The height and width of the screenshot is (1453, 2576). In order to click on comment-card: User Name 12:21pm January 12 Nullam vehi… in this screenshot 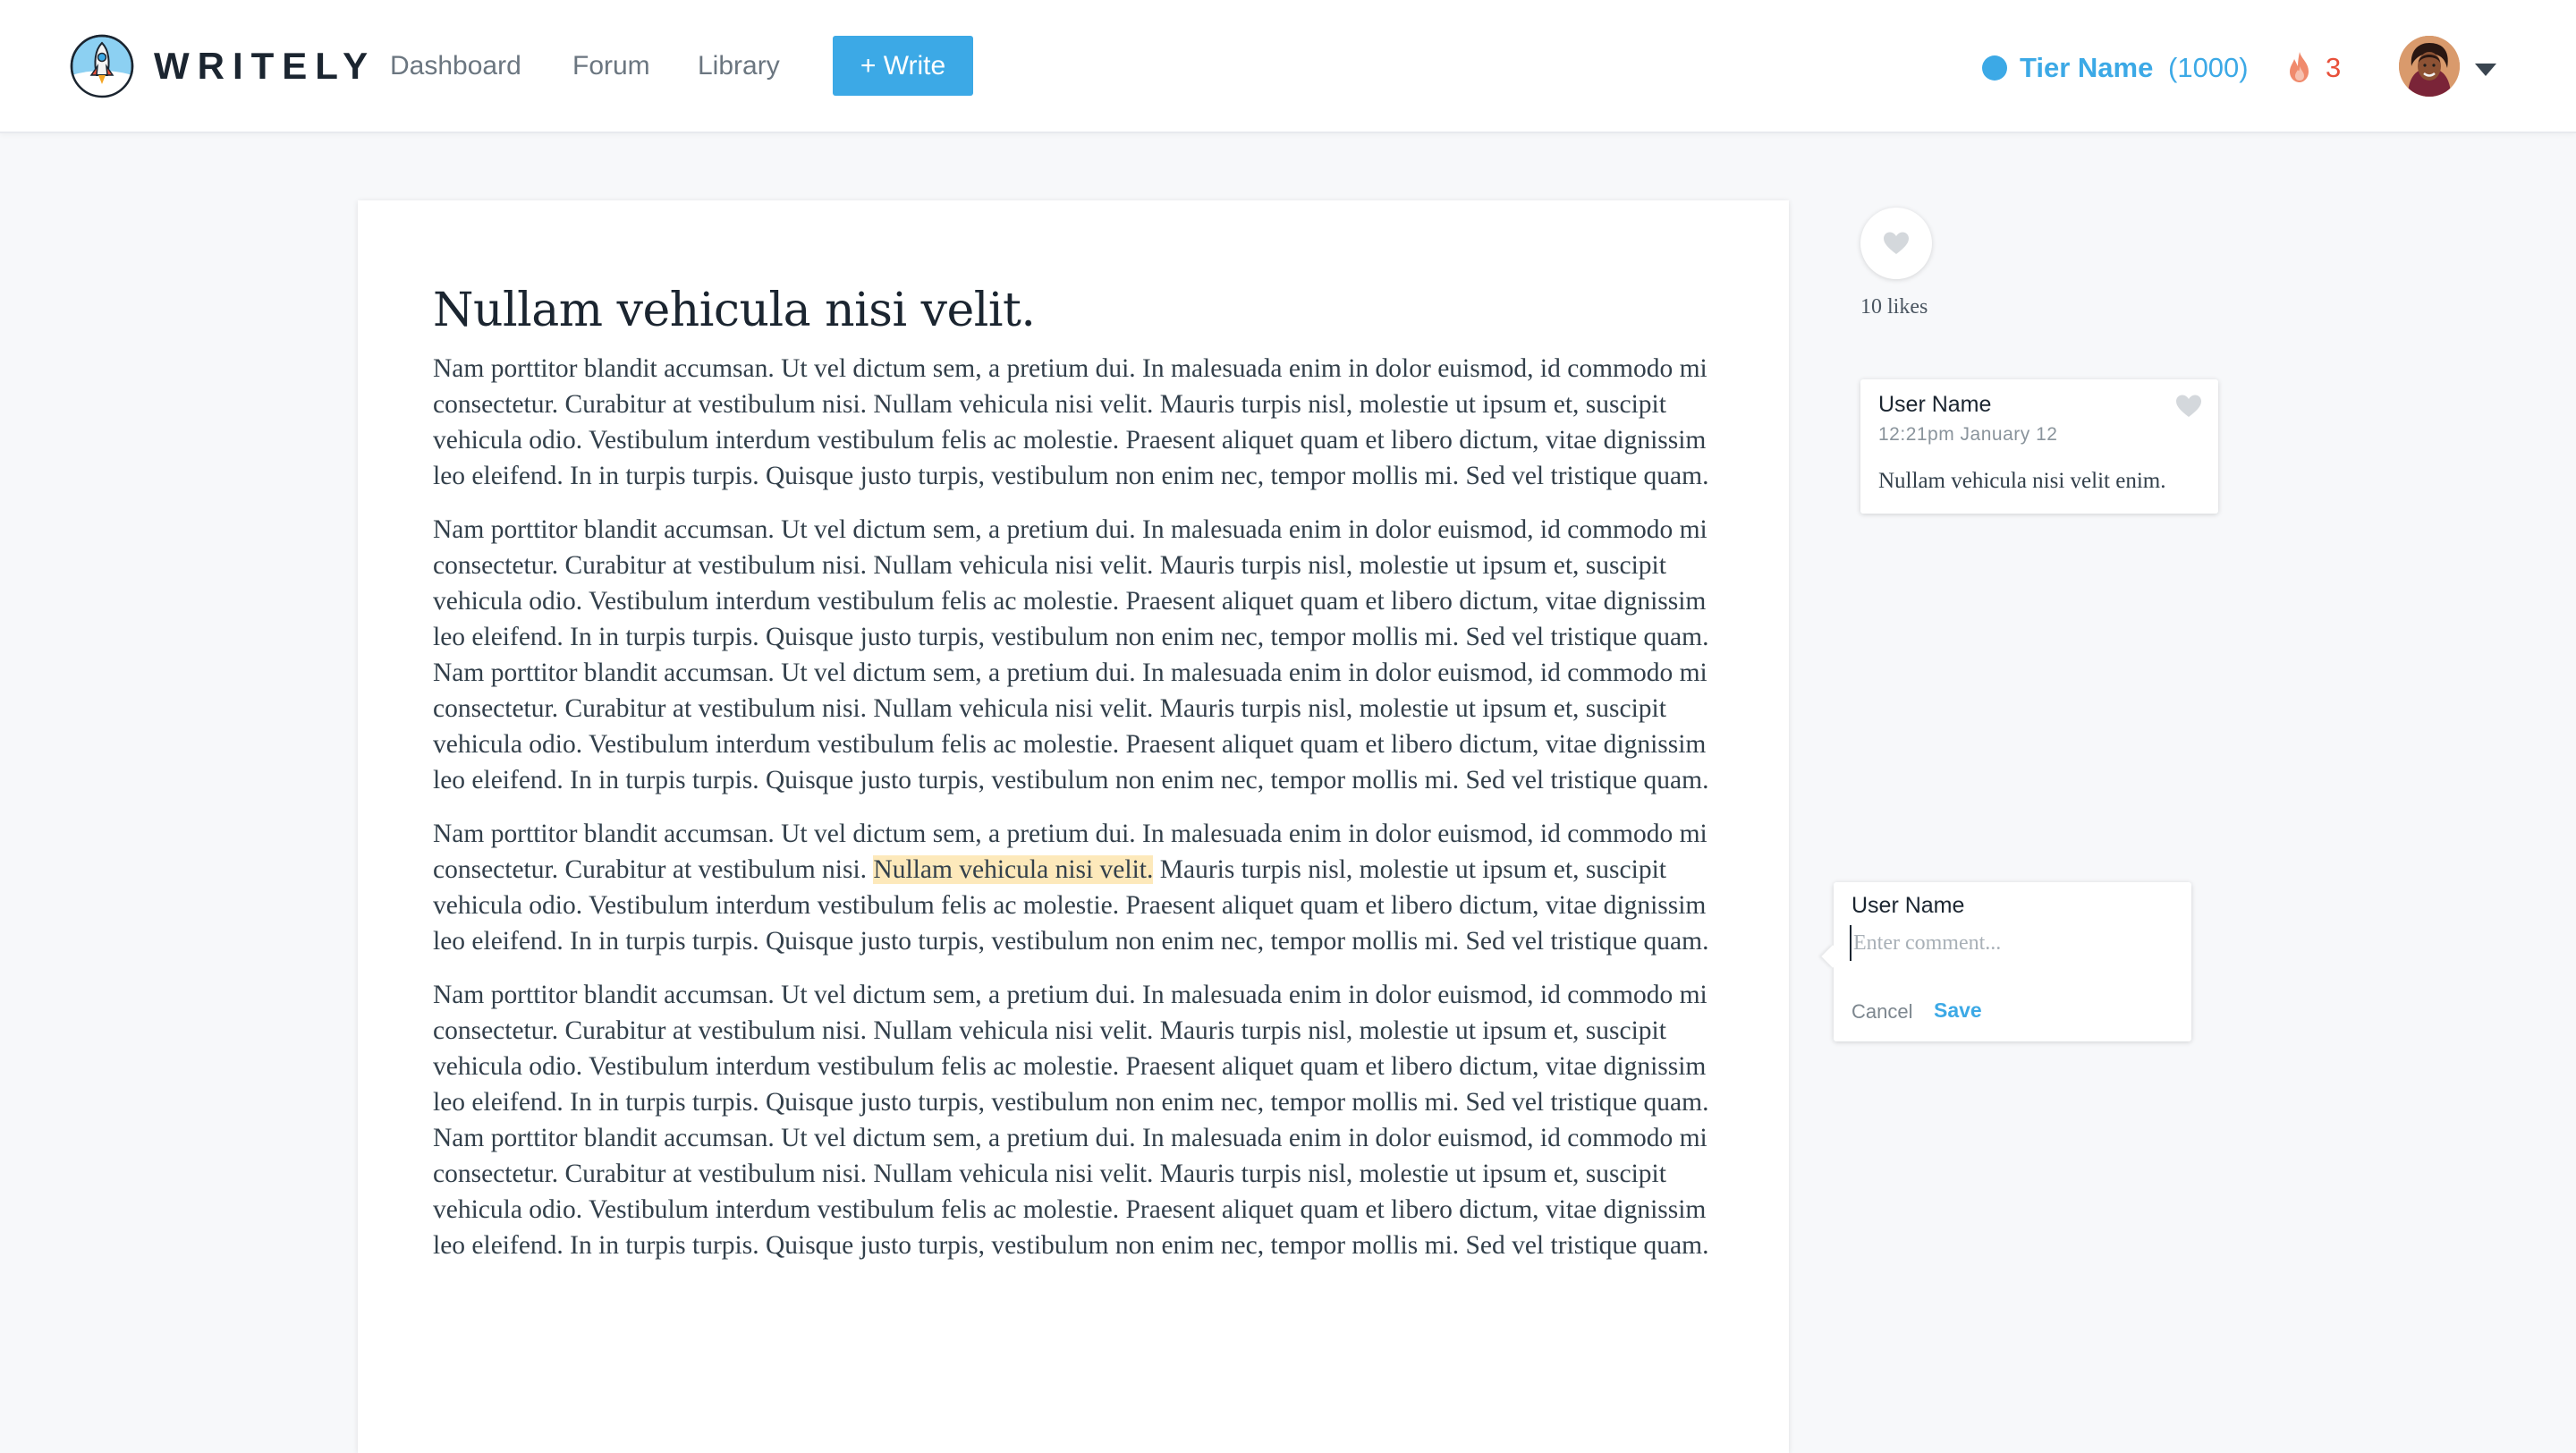, I will do `click(2039, 446)`.